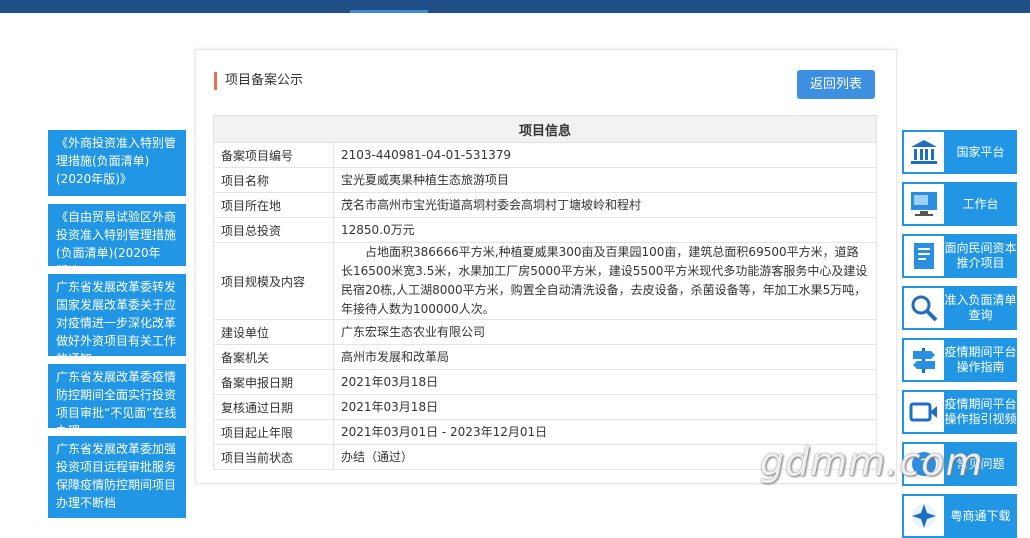 This screenshot has height=538, width=1030. I want to click on table-header-row: 项目信息, so click(545, 129).